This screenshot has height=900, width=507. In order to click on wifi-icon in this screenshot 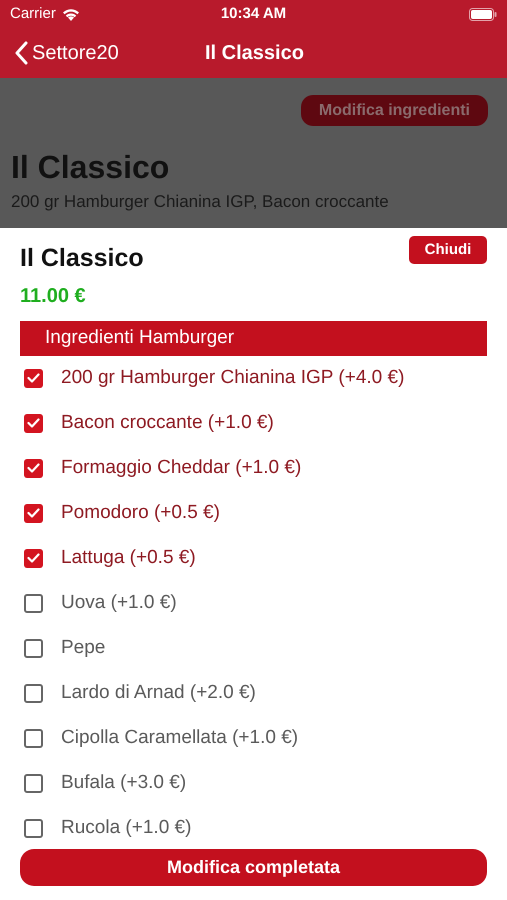, I will do `click(71, 14)`.